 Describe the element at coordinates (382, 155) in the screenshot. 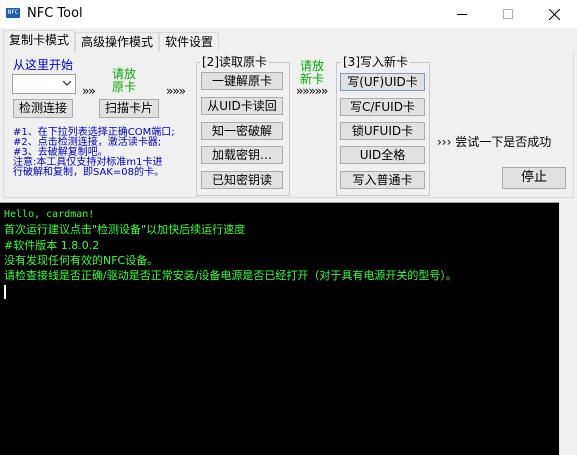

I see `uid-format-button: UID全格` at that location.